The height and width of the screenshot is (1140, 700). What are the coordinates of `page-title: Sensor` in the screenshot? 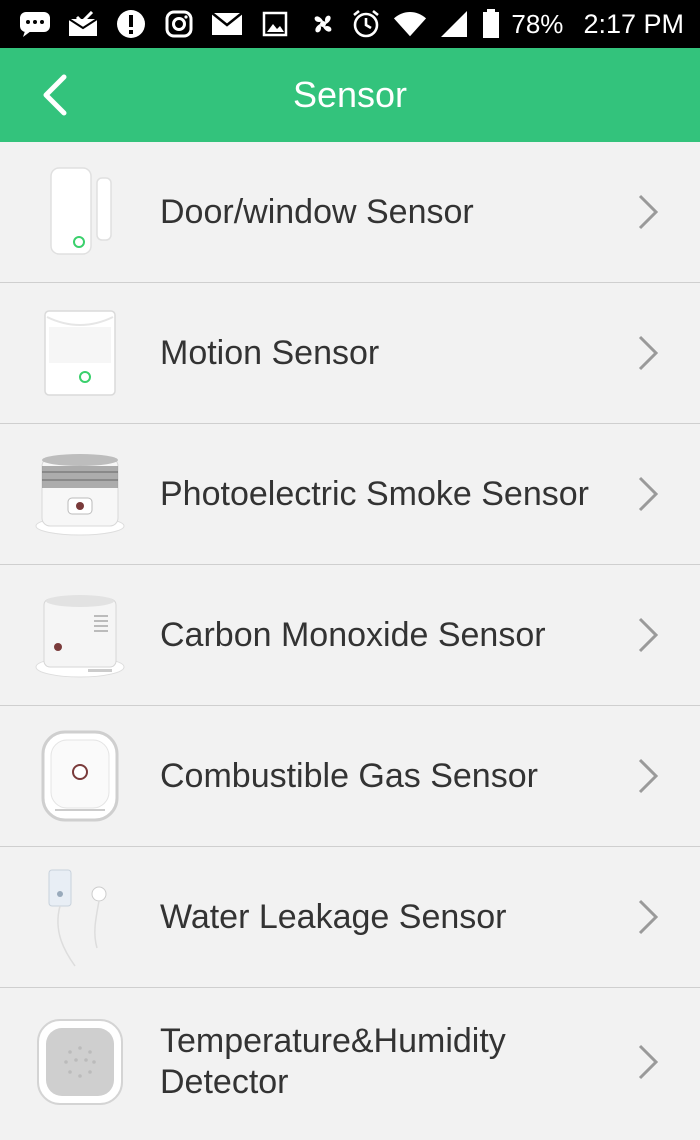 It's located at (350, 94).